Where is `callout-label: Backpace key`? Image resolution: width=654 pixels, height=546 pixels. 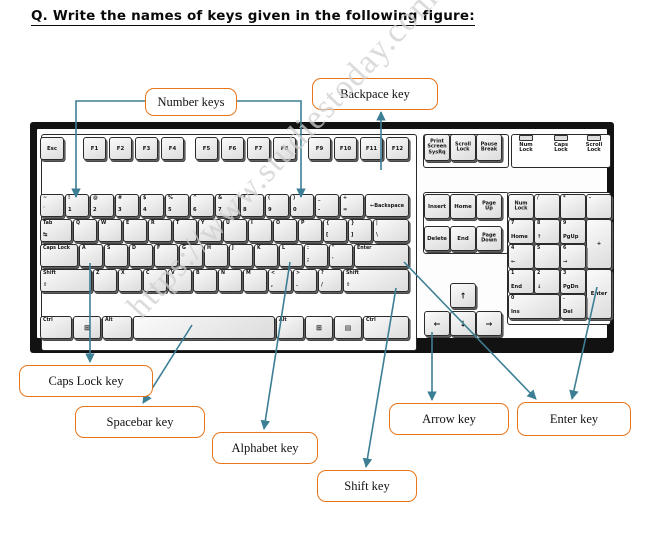
callout-label: Backpace key is located at coordinates (375, 93).